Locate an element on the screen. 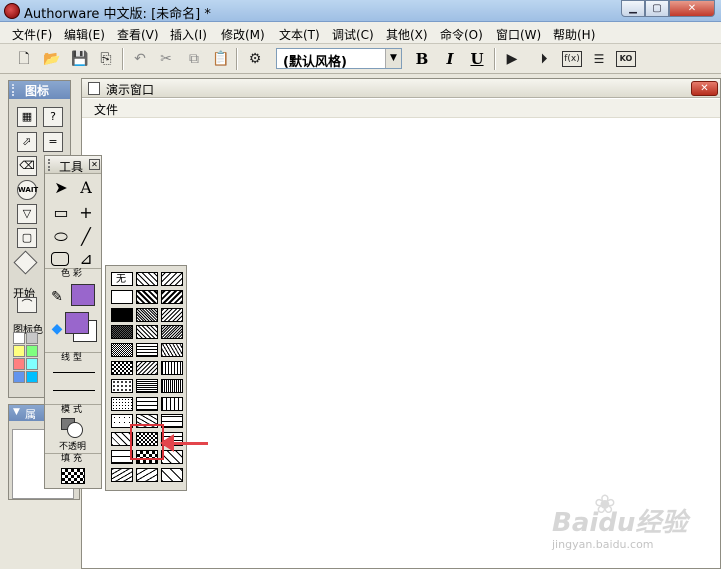 The image size is (721, 569). new-file-icon: 🗋 is located at coordinates (24, 59).